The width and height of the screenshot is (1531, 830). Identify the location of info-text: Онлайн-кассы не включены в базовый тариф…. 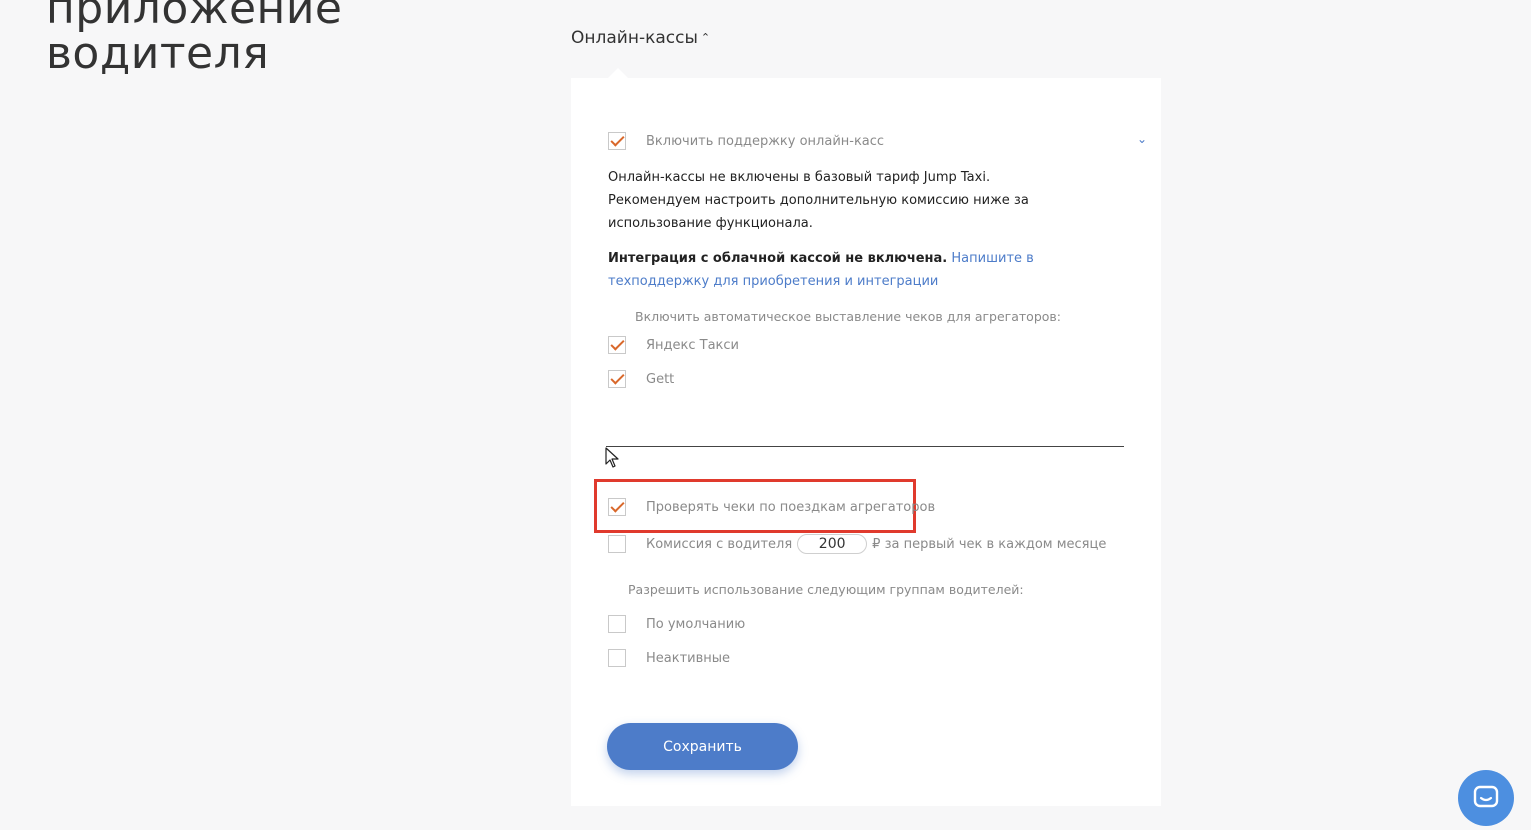
(868, 200).